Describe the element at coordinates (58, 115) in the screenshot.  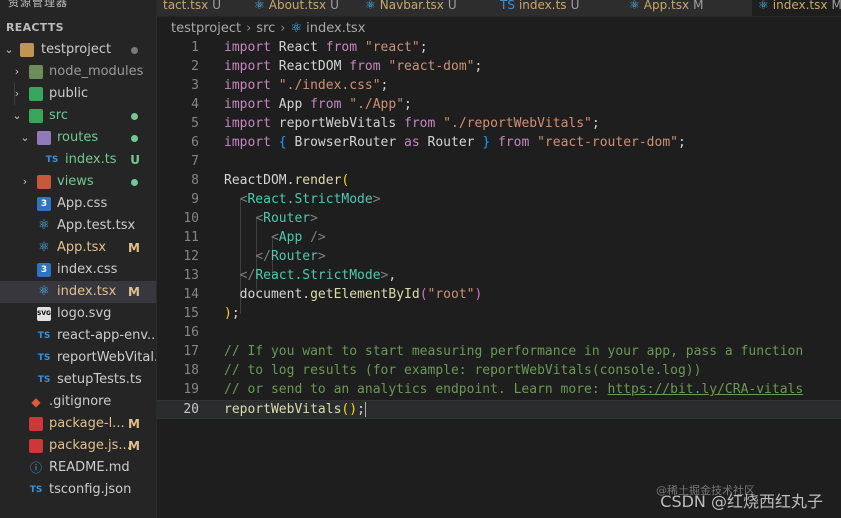
I see `tree-item-label: src` at that location.